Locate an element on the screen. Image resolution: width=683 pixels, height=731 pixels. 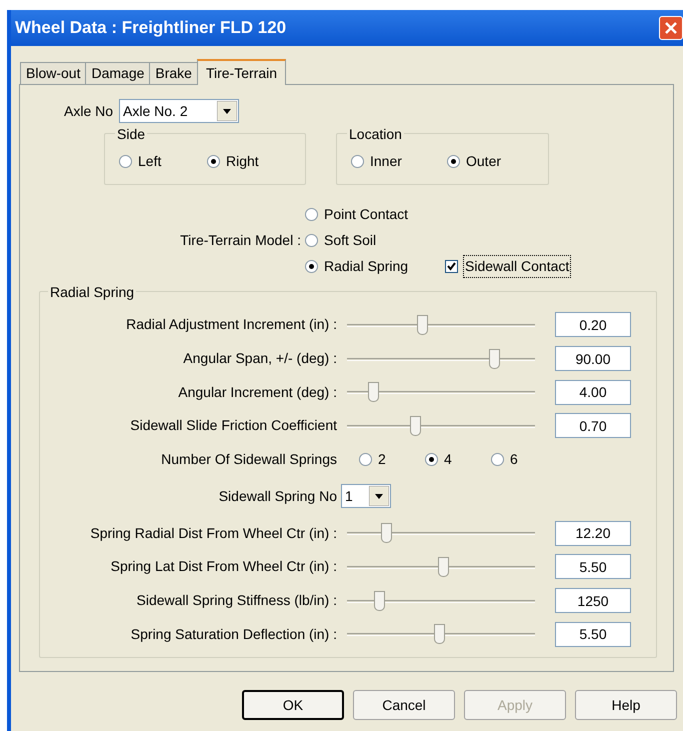
field-label: Axle No is located at coordinates (89, 111).